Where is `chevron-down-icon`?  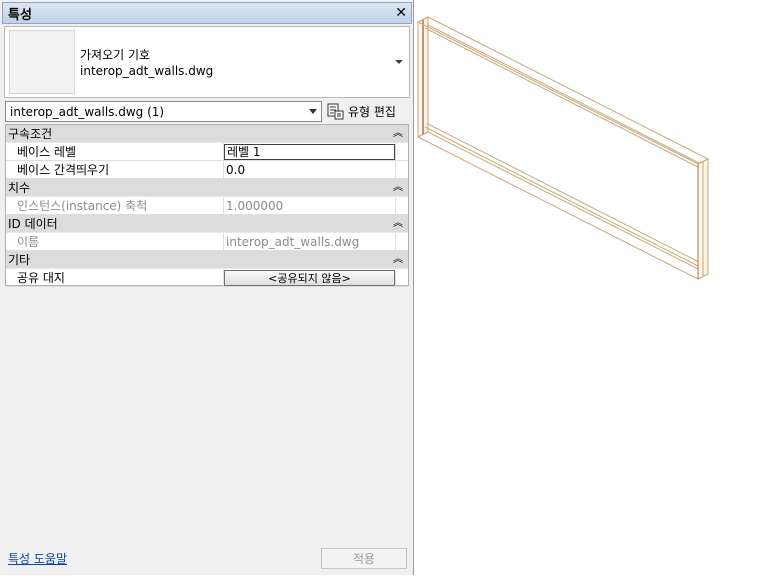
chevron-down-icon is located at coordinates (399, 62).